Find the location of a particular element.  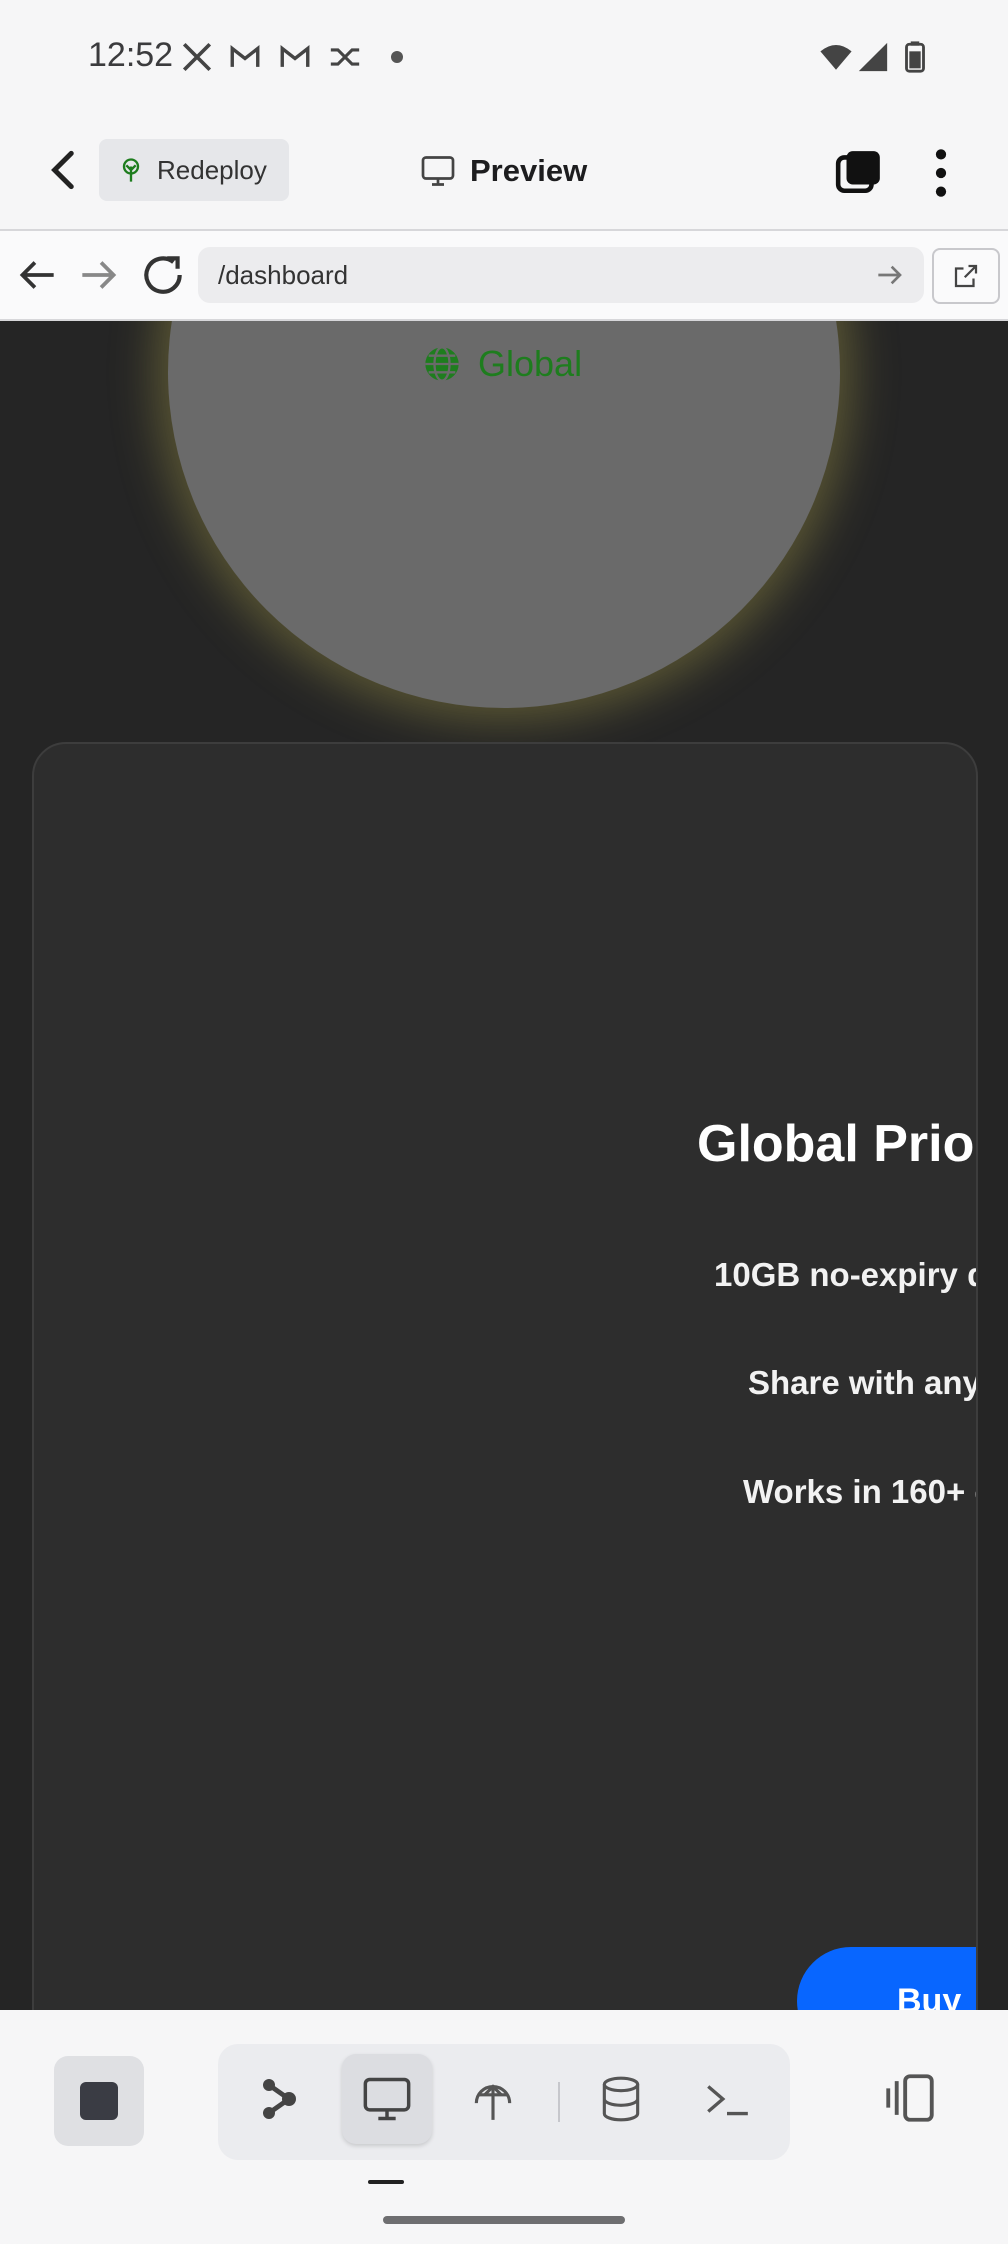

plan-feature: Share with any is located at coordinates (863, 1382).